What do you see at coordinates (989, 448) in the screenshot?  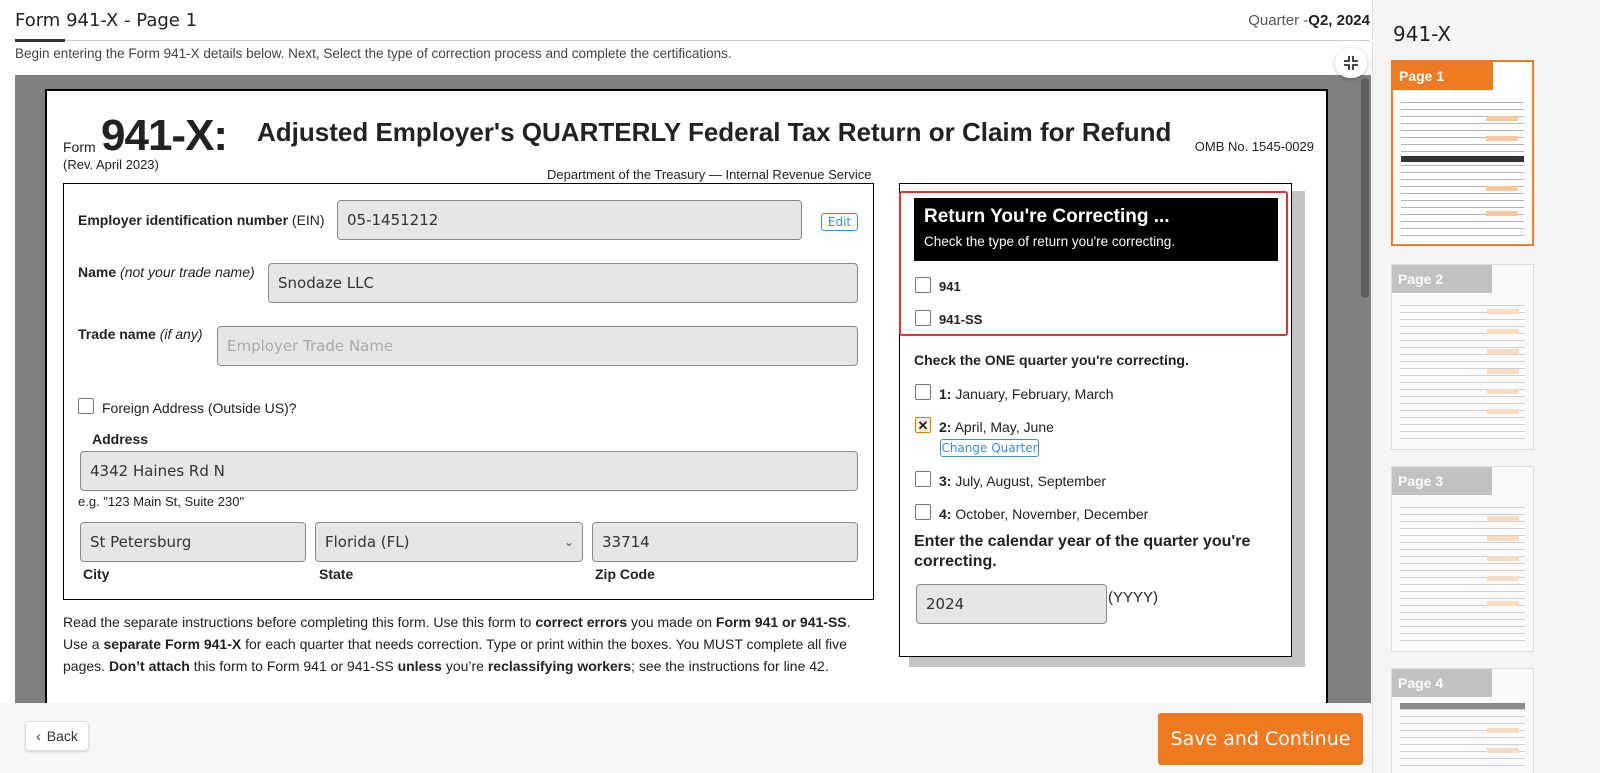 I see `change-quarter-button: Change Quarter` at bounding box center [989, 448].